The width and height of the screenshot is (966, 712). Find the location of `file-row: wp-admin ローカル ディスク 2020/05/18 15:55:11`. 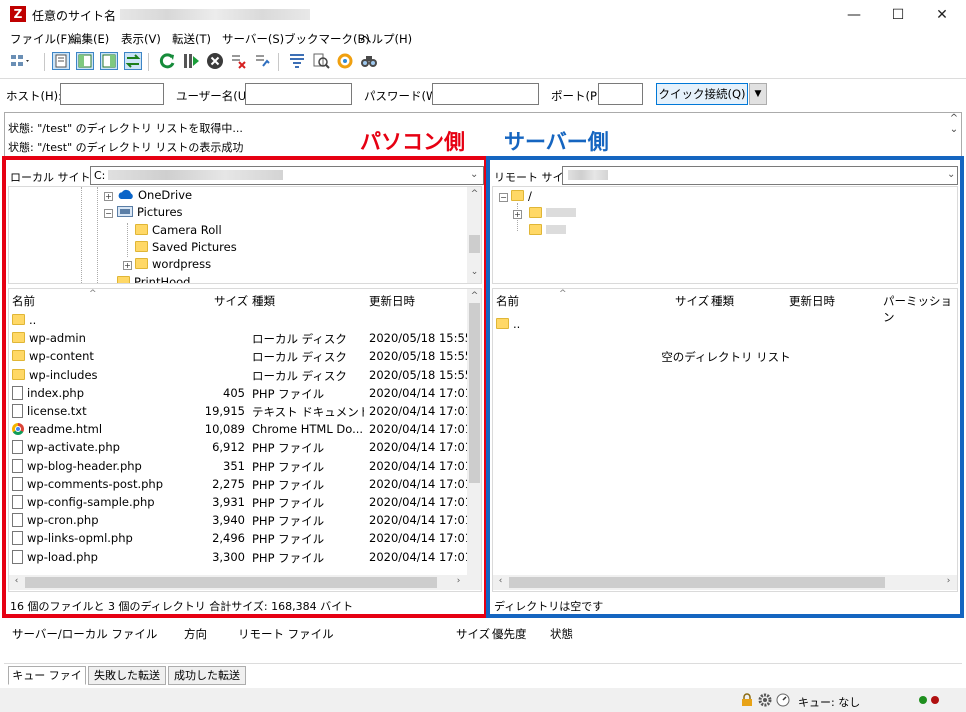

file-row: wp-admin ローカル ディスク 2020/05/18 15:55:11 is located at coordinates (238, 338).